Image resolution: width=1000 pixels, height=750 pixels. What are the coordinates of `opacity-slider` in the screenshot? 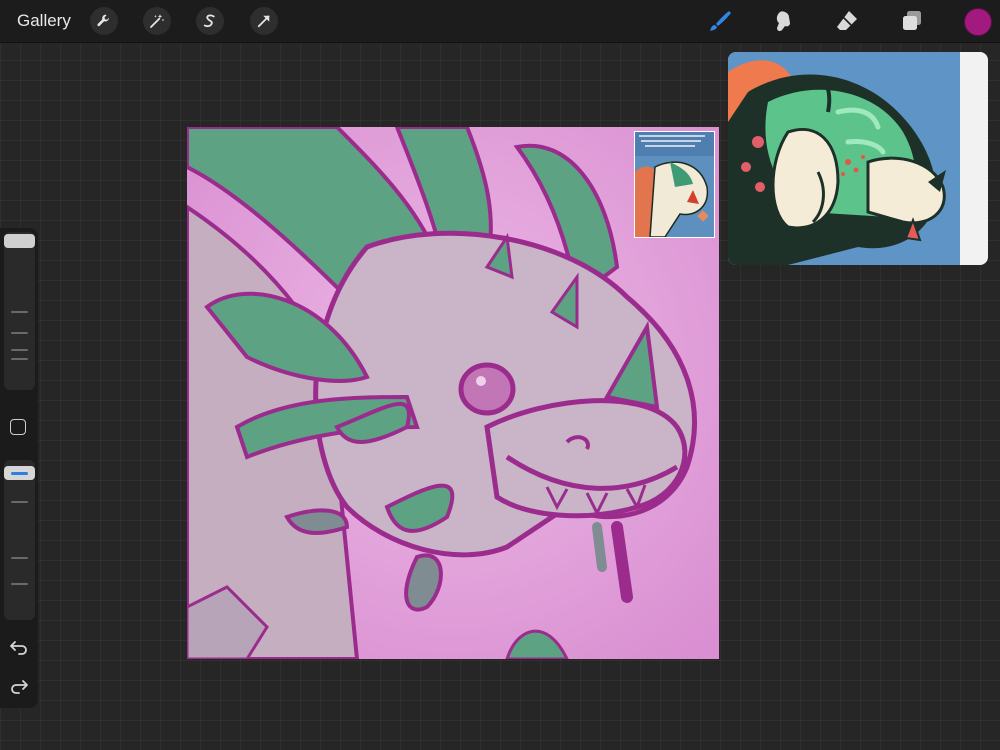 It's located at (19, 540).